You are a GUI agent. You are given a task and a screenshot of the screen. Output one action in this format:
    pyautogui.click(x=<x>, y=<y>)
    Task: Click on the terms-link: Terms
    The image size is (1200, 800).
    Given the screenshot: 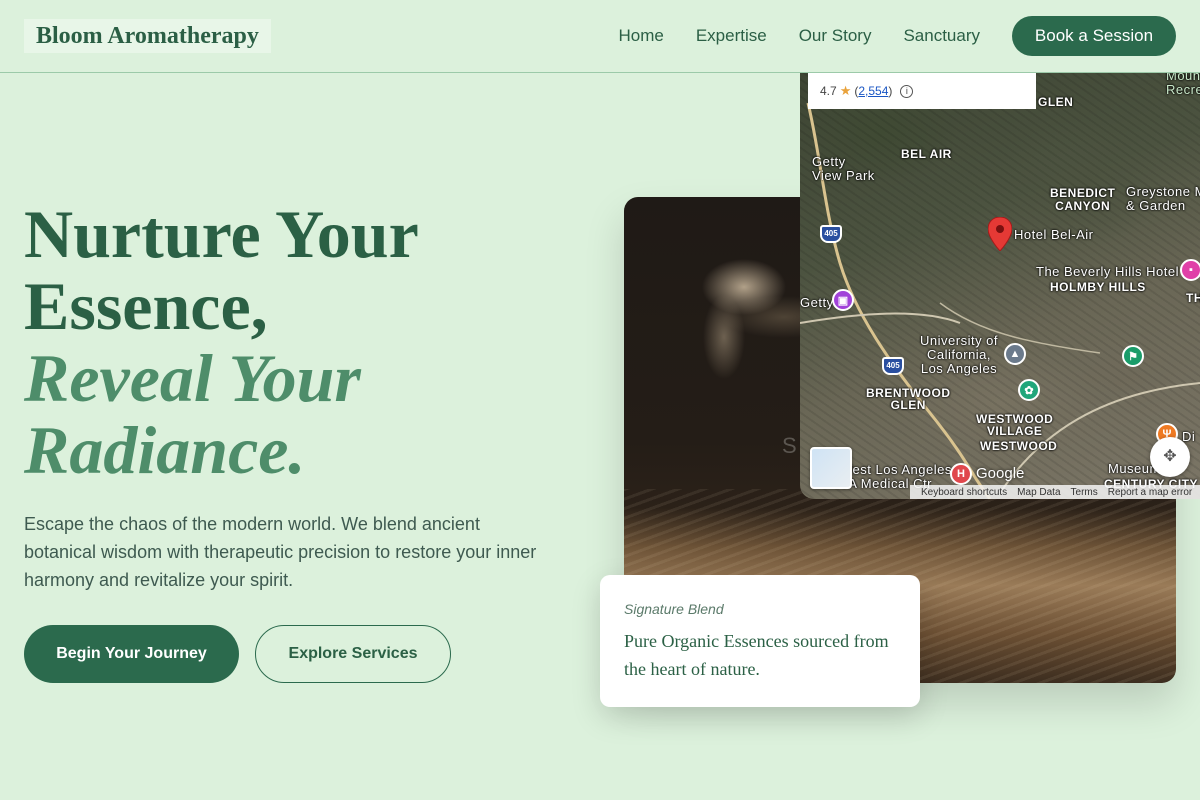 What is the action you would take?
    pyautogui.click(x=1084, y=492)
    